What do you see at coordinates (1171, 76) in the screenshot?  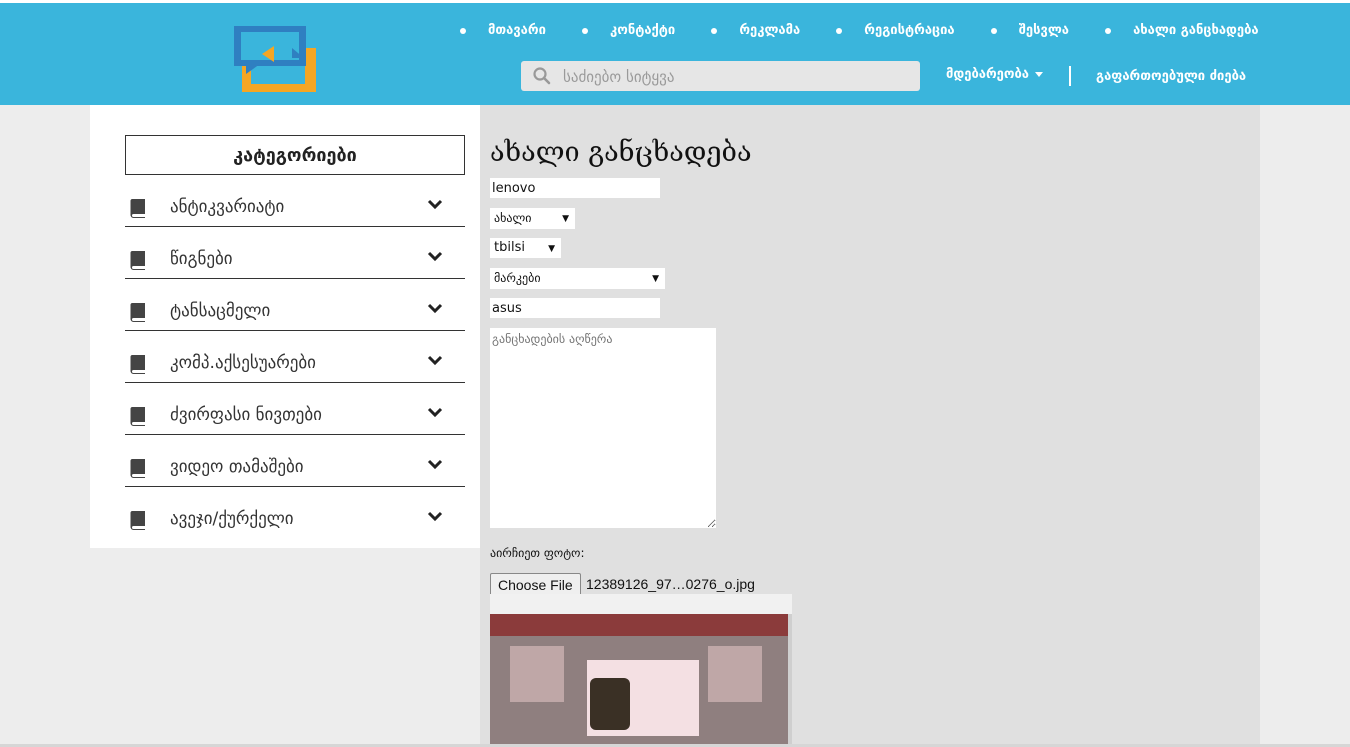 I see `advanced-search-link: გაფართოებული ძიება` at bounding box center [1171, 76].